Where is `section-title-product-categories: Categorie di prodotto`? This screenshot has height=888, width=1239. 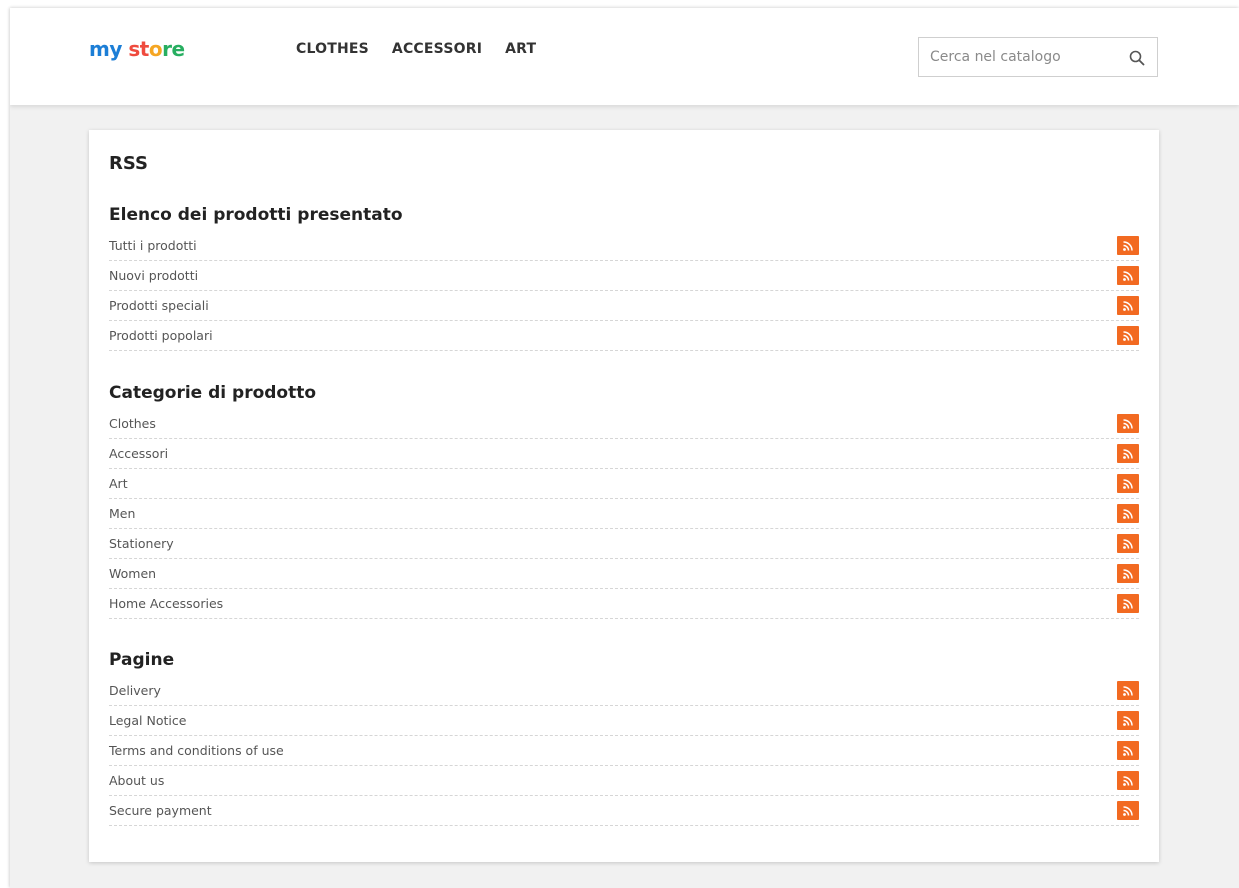 section-title-product-categories: Categorie di prodotto is located at coordinates (213, 393).